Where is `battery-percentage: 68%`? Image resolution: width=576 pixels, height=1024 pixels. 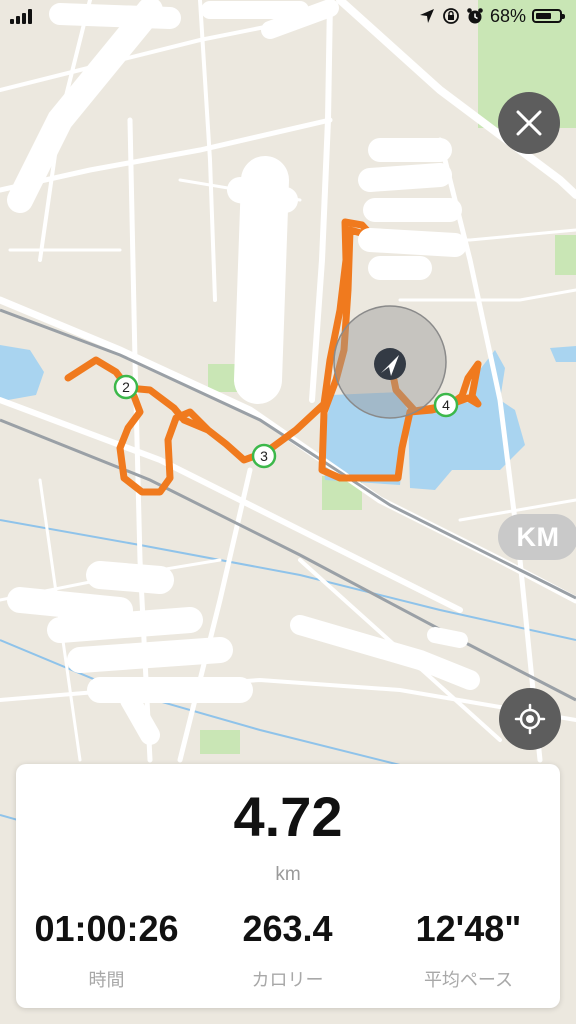 battery-percentage: 68% is located at coordinates (507, 15).